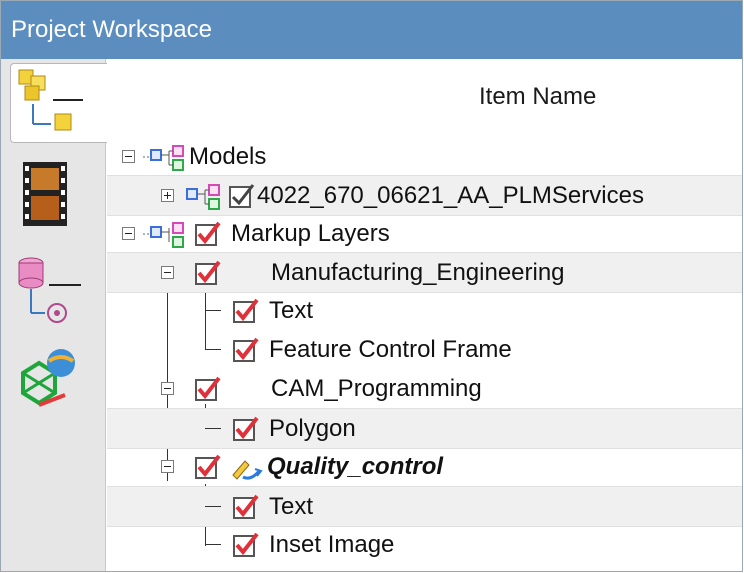  I want to click on film-strip-icon, so click(45, 194).